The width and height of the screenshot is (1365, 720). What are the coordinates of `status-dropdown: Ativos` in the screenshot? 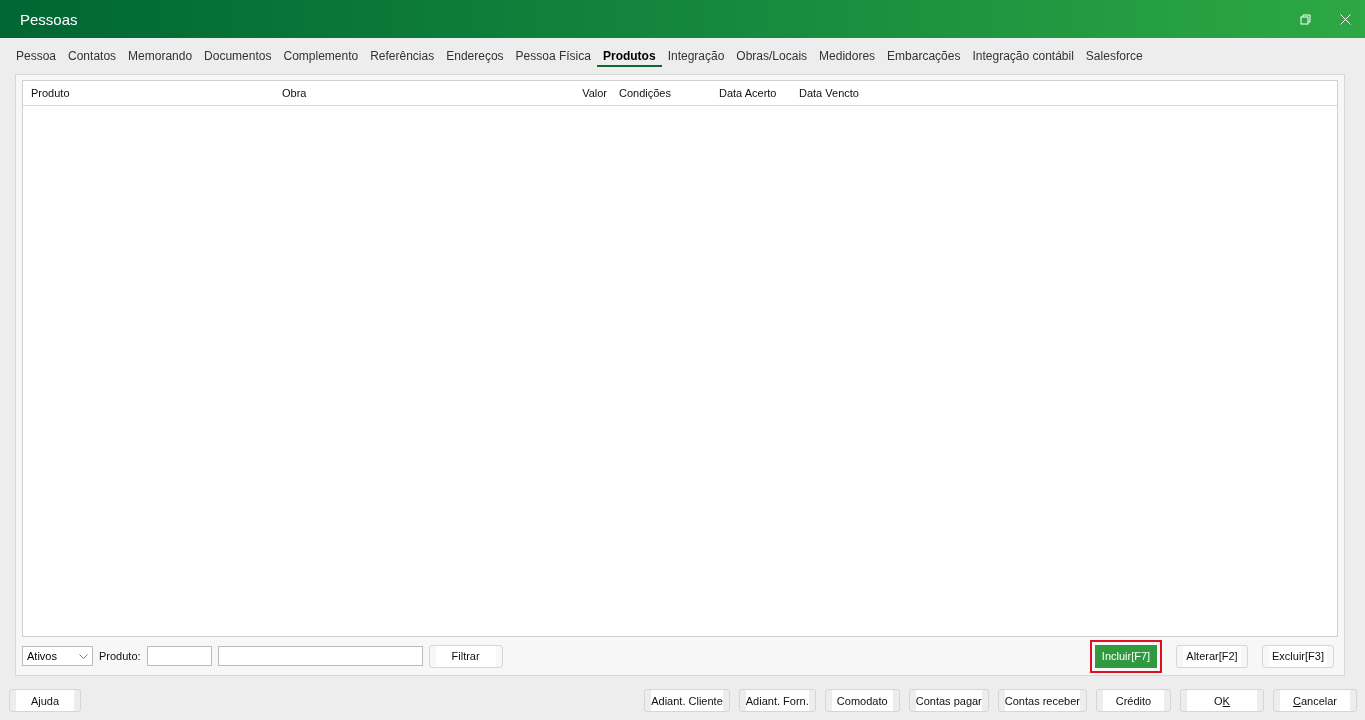 It's located at (57, 656).